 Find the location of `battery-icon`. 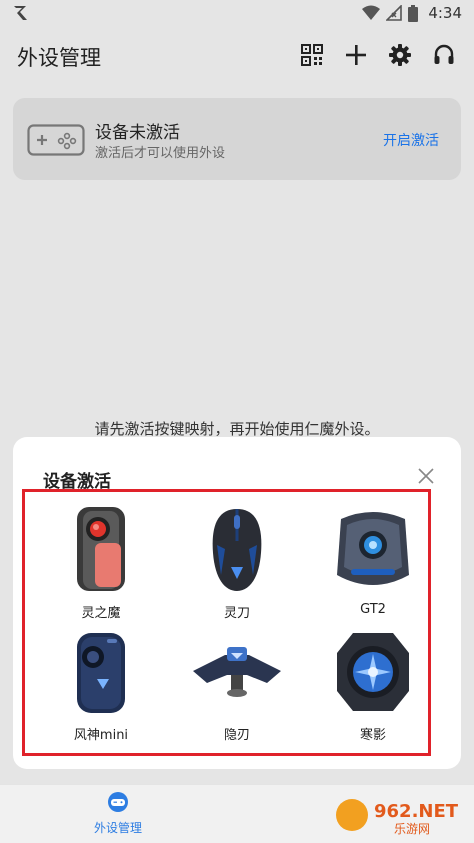

battery-icon is located at coordinates (413, 13).